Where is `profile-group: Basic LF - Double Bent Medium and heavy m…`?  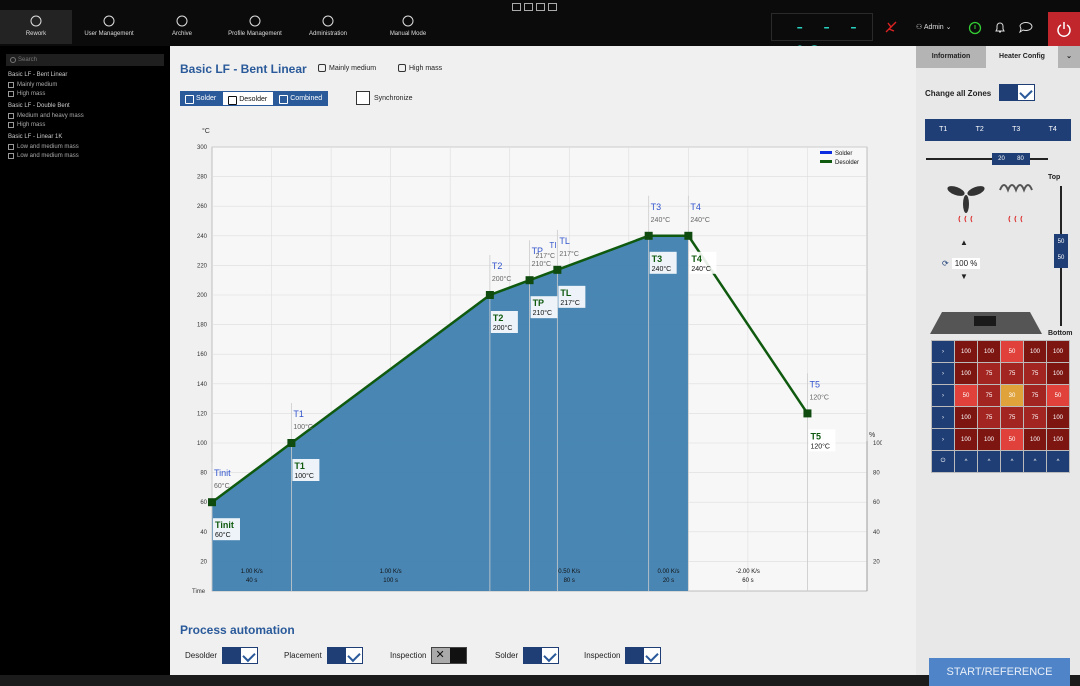 profile-group: Basic LF - Double Bent Medium and heavy m… is located at coordinates (89, 115).